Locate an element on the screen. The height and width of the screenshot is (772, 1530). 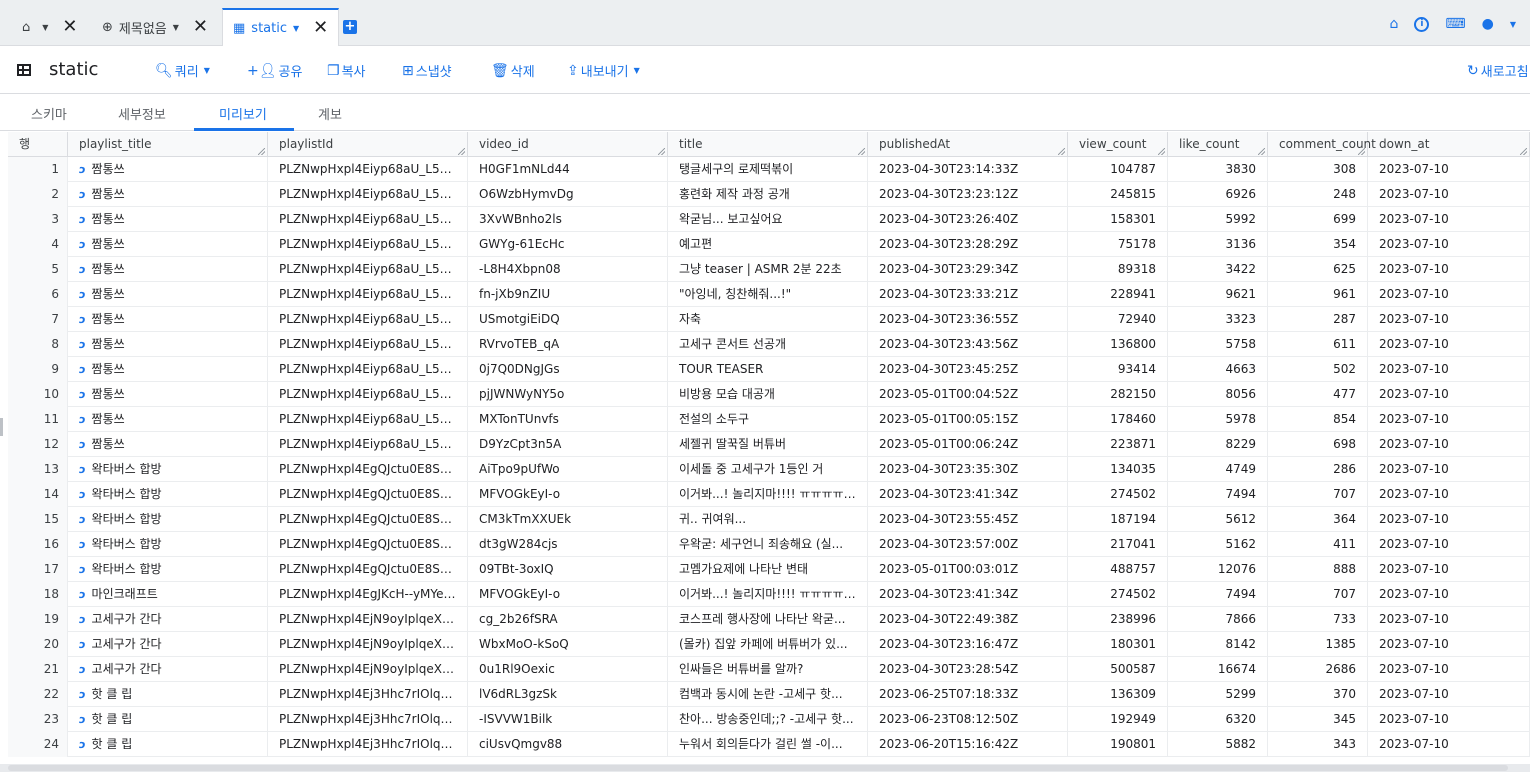
table-cell: 961 is located at coordinates (1318, 294).